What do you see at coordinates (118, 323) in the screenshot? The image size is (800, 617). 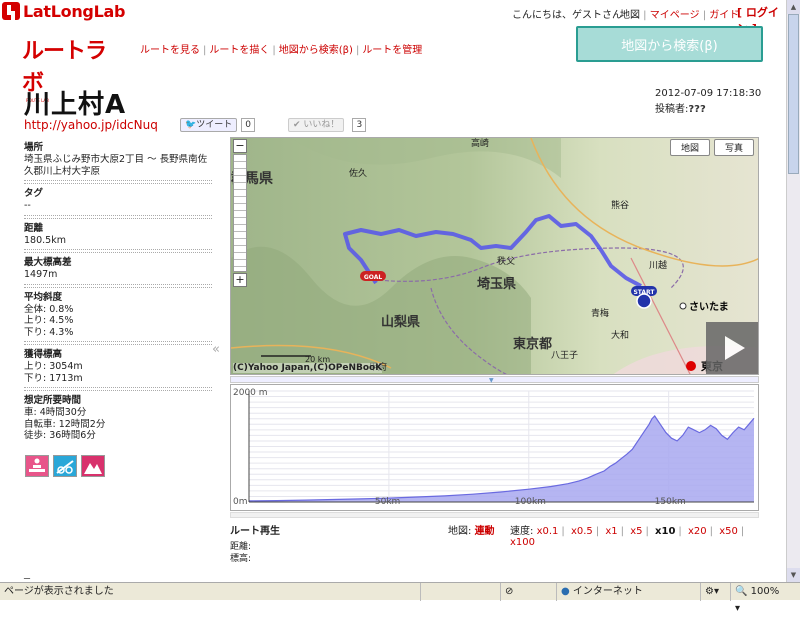 I see `average-slope-values: 全体: 0.8% 上り: 4.5% 下り: 4.3%` at bounding box center [118, 323].